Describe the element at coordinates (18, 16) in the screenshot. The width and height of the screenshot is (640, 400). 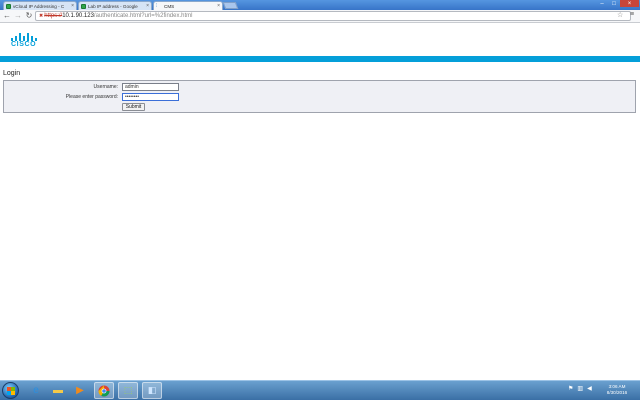
I see `forward-arrow-icon: →` at that location.